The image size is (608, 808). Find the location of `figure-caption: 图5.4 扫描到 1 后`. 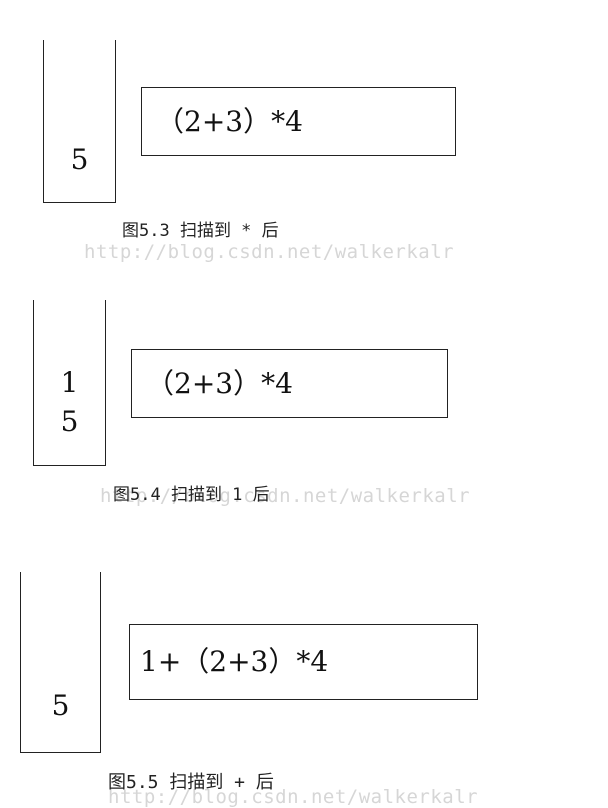

figure-caption: 图5.4 扫描到 1 后 is located at coordinates (191, 495).